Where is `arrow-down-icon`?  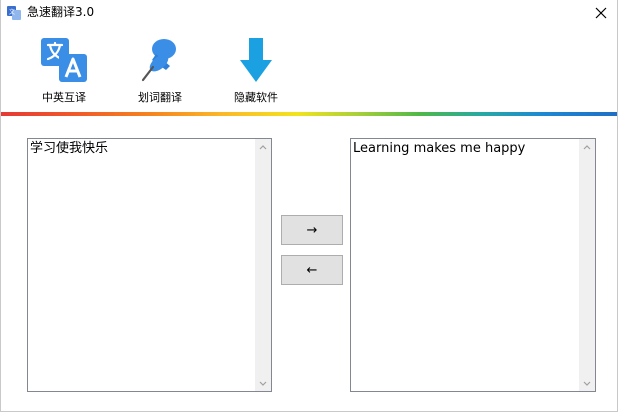 arrow-down-icon is located at coordinates (256, 60).